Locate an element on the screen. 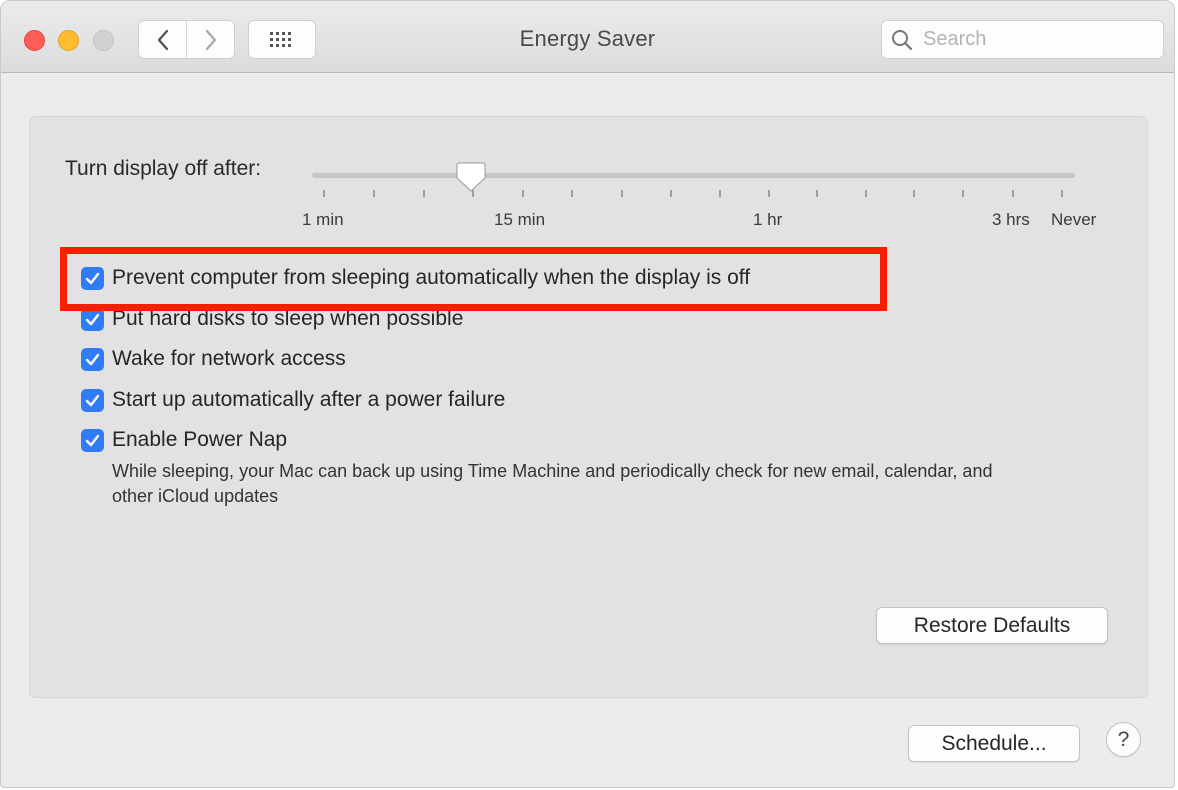 The width and height of the screenshot is (1178, 790). title-bar: Energy Saver is located at coordinates (587, 37).